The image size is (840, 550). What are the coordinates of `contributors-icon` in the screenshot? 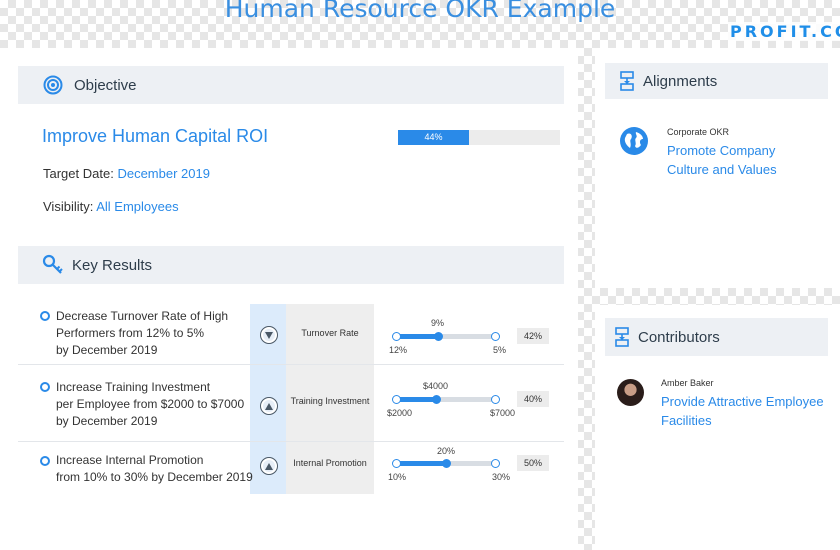 It's located at (622, 337).